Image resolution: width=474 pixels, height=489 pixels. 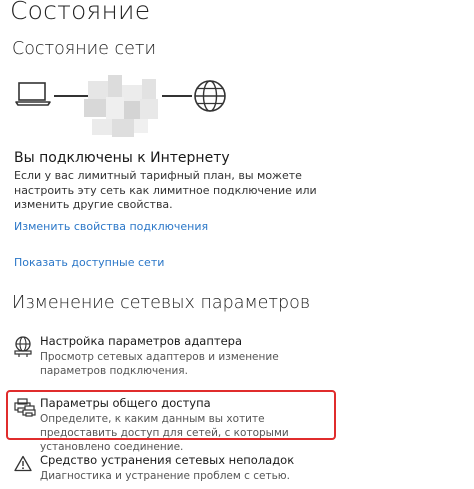 I want to click on change-connection-properties-link: Изменить свойства подключения, so click(x=111, y=226).